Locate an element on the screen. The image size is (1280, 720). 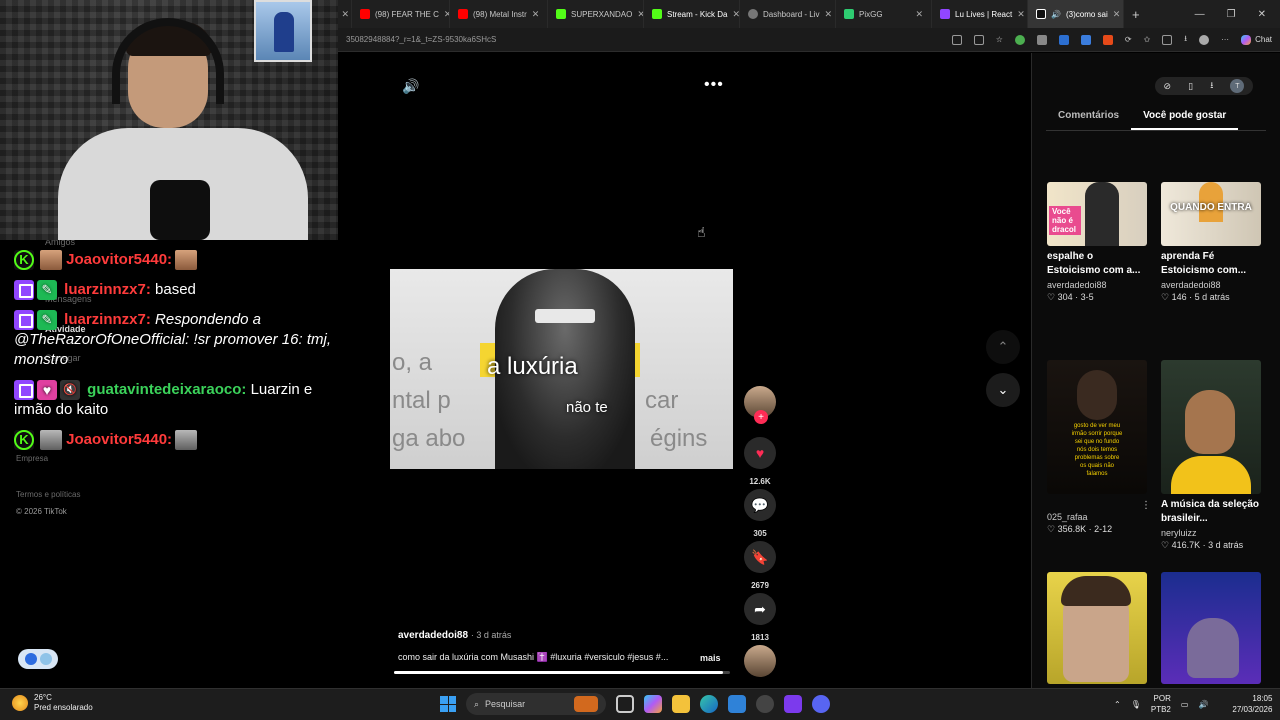
obs-icon is located at coordinates (765, 704).